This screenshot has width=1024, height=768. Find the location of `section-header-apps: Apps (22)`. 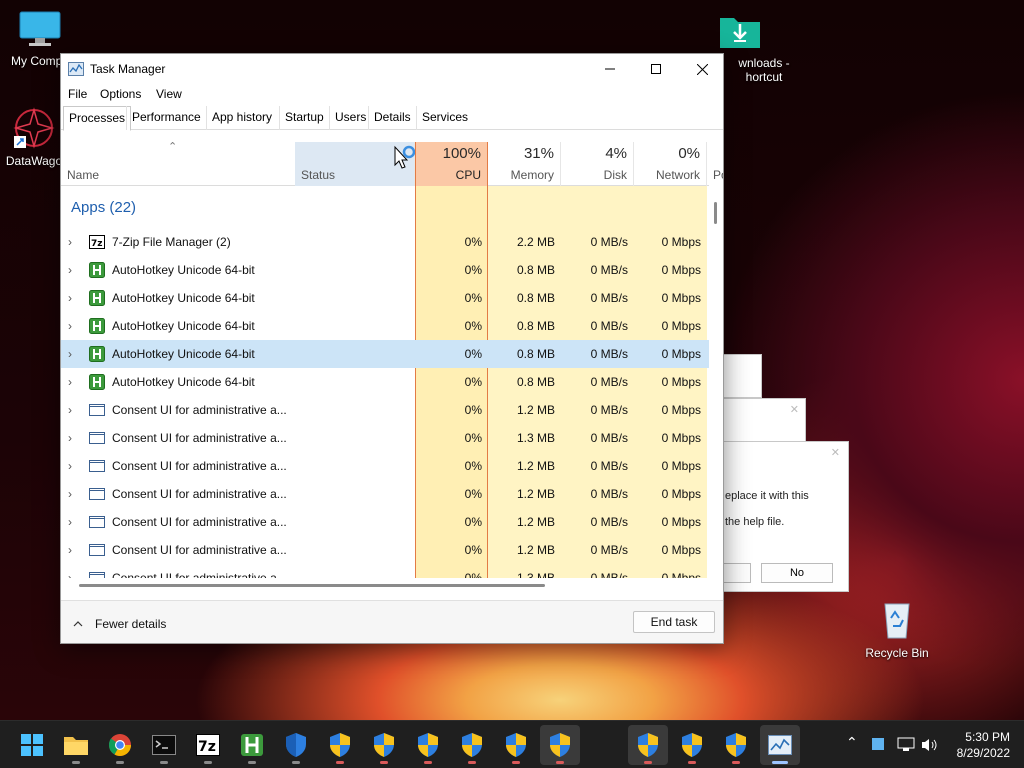

section-header-apps: Apps (22) is located at coordinates (103, 207).